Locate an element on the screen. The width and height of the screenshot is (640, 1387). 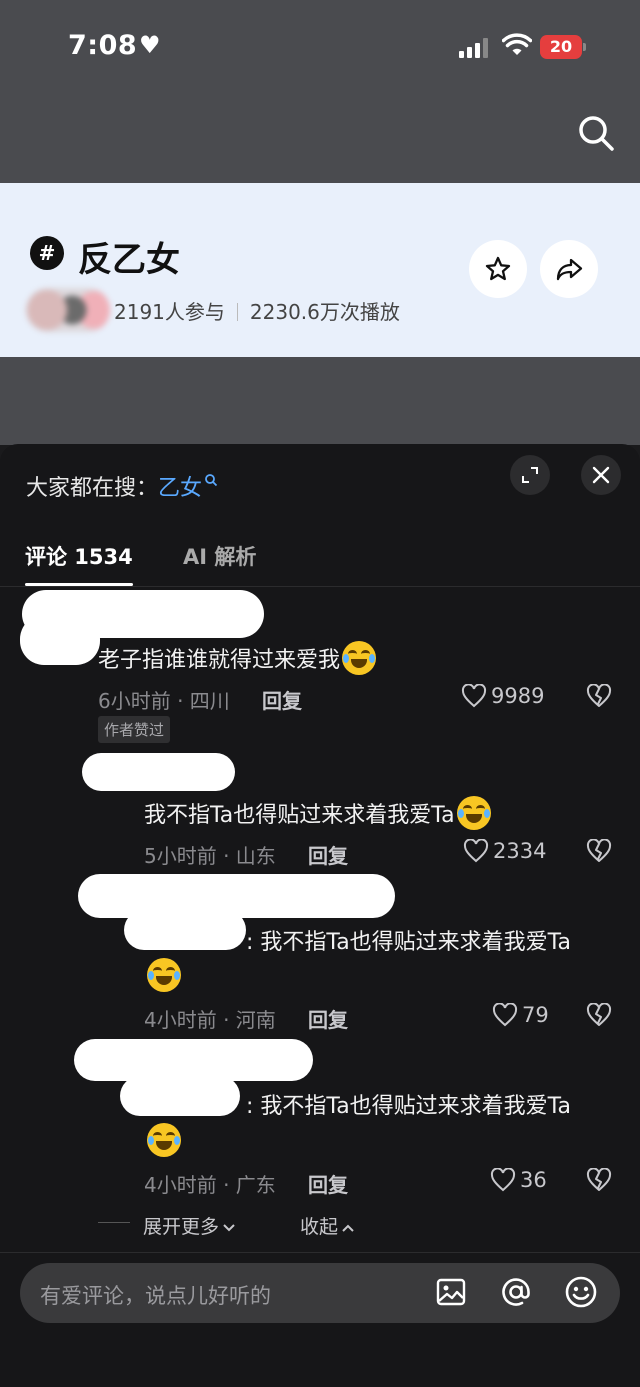
participants-count: 2191人参与 is located at coordinates (169, 312).